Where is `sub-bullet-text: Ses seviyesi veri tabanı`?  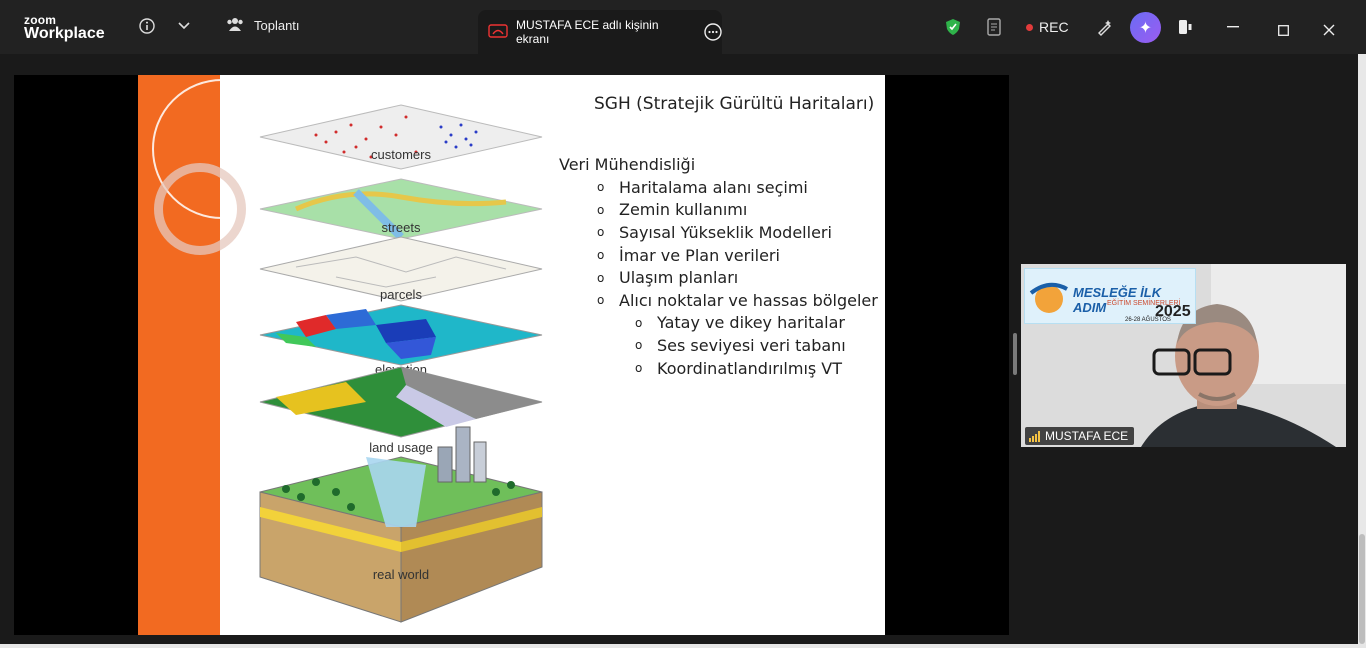
sub-bullet-text: Ses seviyesi veri tabanı is located at coordinates (751, 345).